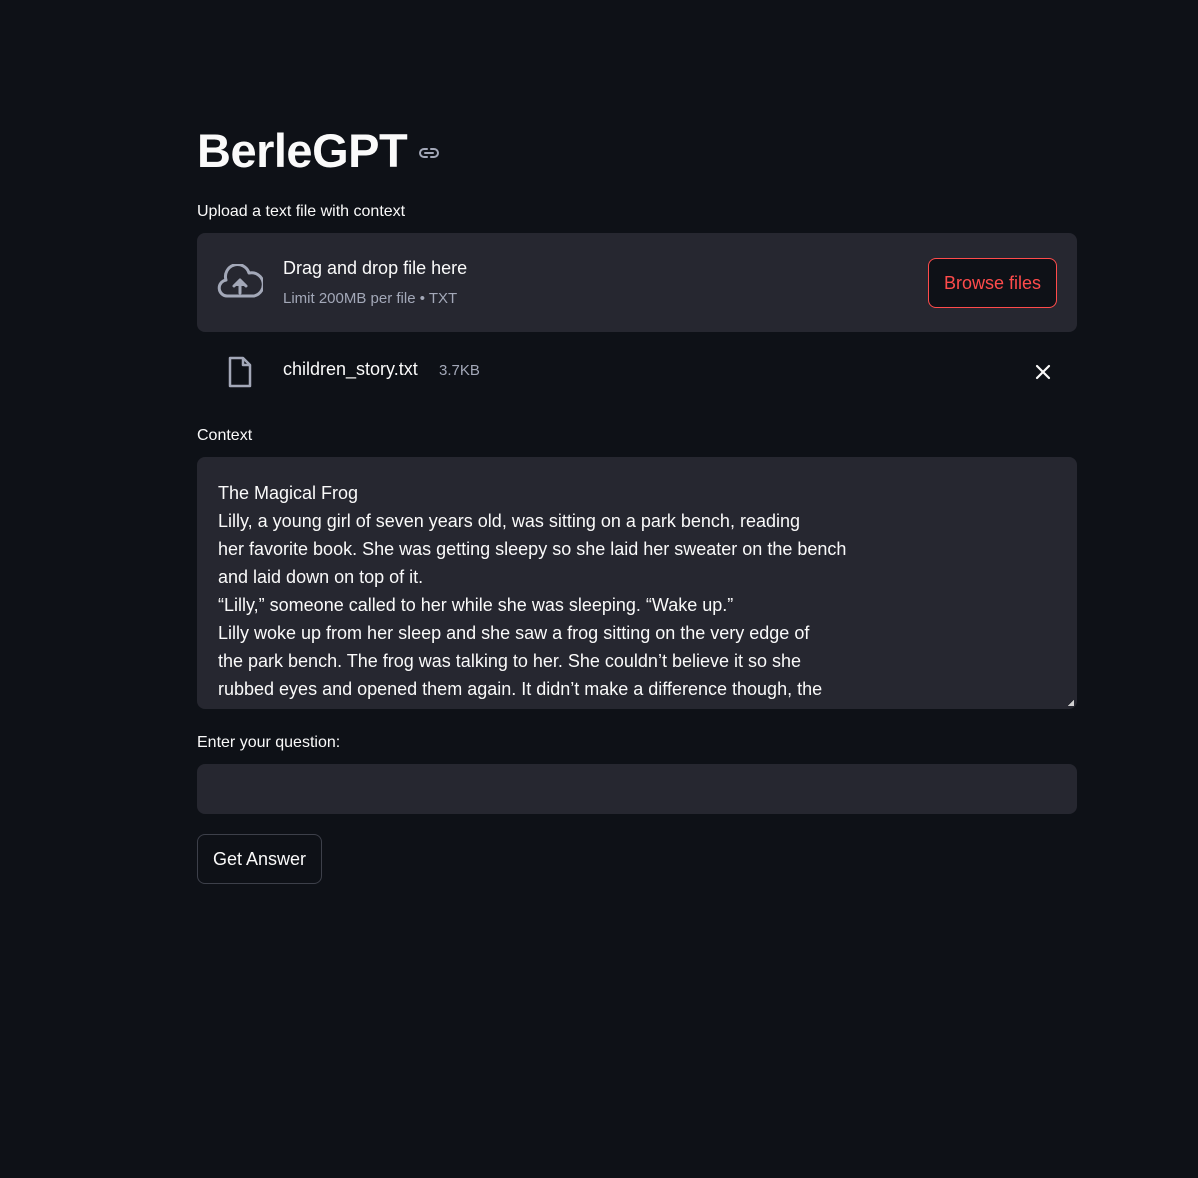 The width and height of the screenshot is (1198, 1178). Describe the element at coordinates (370, 298) in the screenshot. I see `dropzone-limit: Limit 200MB per file • TXT` at that location.